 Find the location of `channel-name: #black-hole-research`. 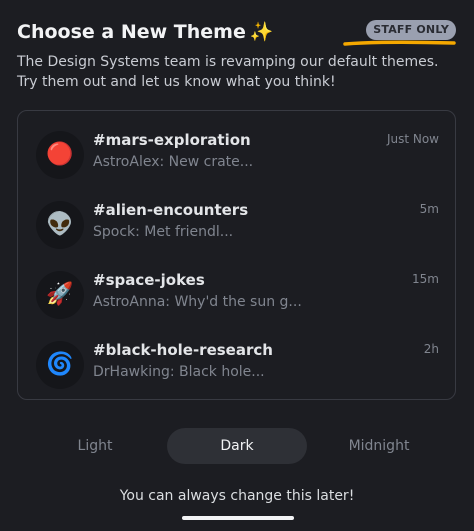

channel-name: #black-hole-research is located at coordinates (183, 350).